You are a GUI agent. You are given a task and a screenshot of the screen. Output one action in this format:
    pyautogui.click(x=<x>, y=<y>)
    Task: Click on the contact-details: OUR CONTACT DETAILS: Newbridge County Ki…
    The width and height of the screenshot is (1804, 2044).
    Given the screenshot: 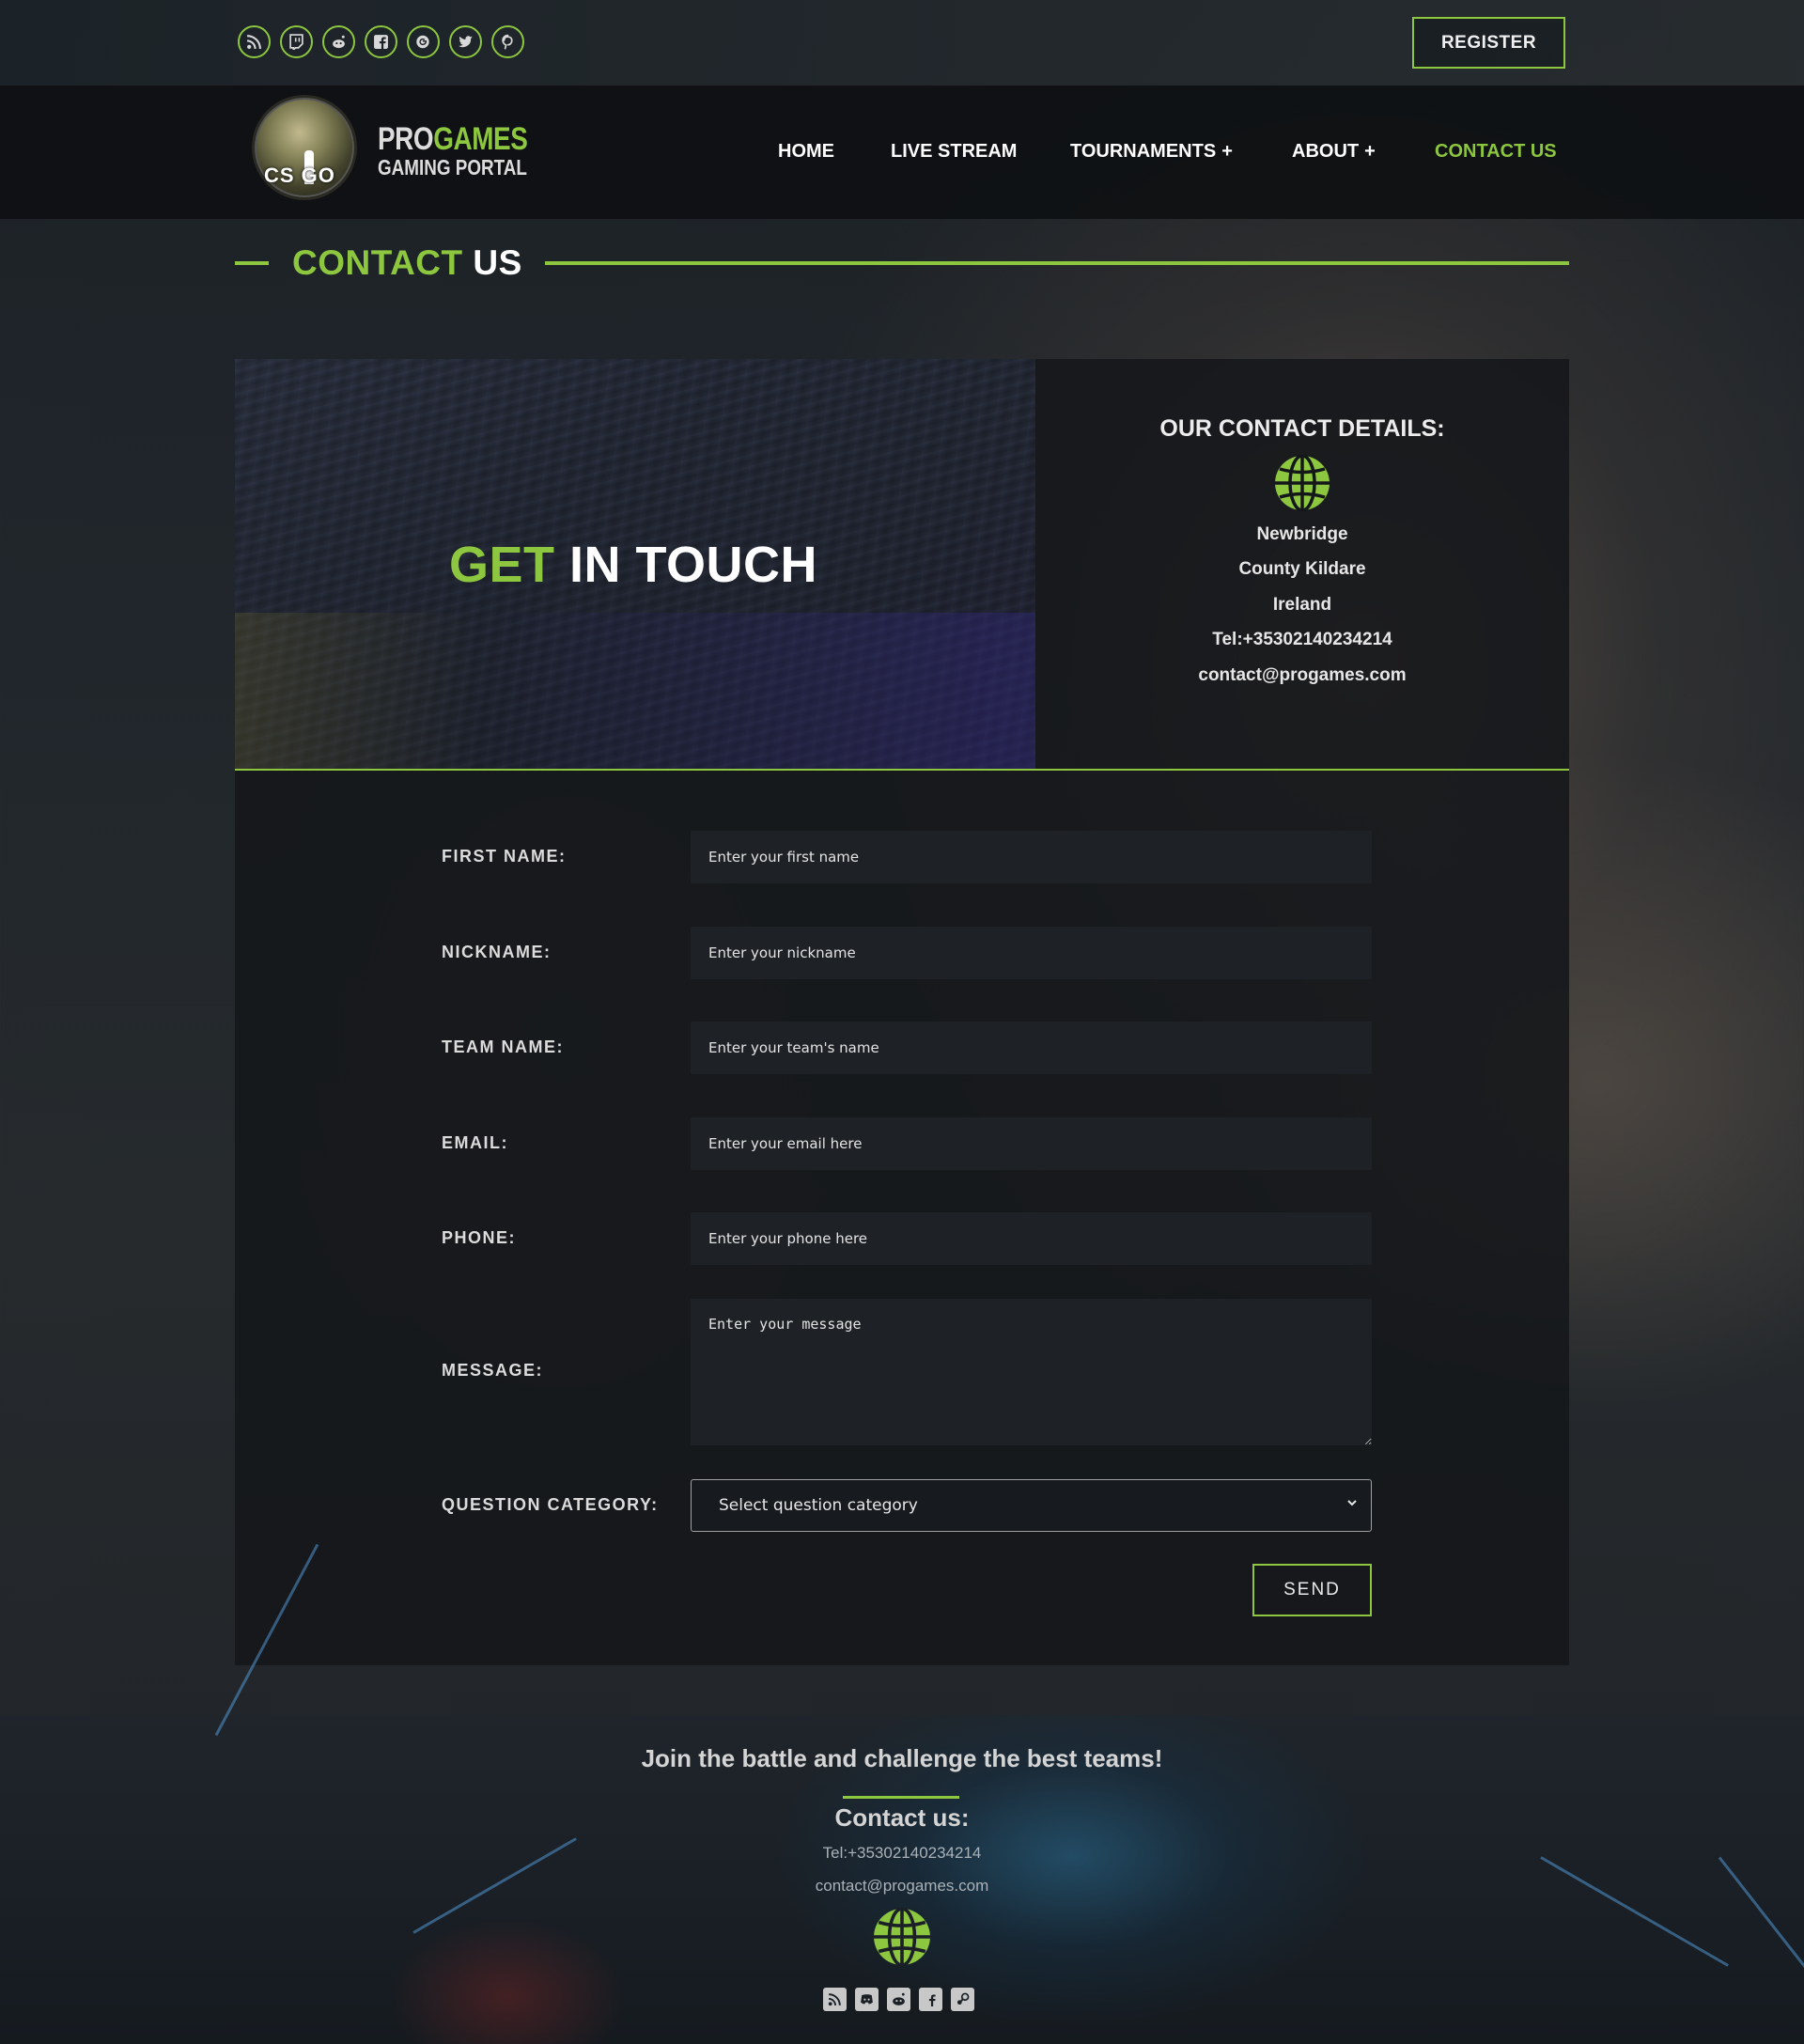 What is the action you would take?
    pyautogui.click(x=1302, y=564)
    